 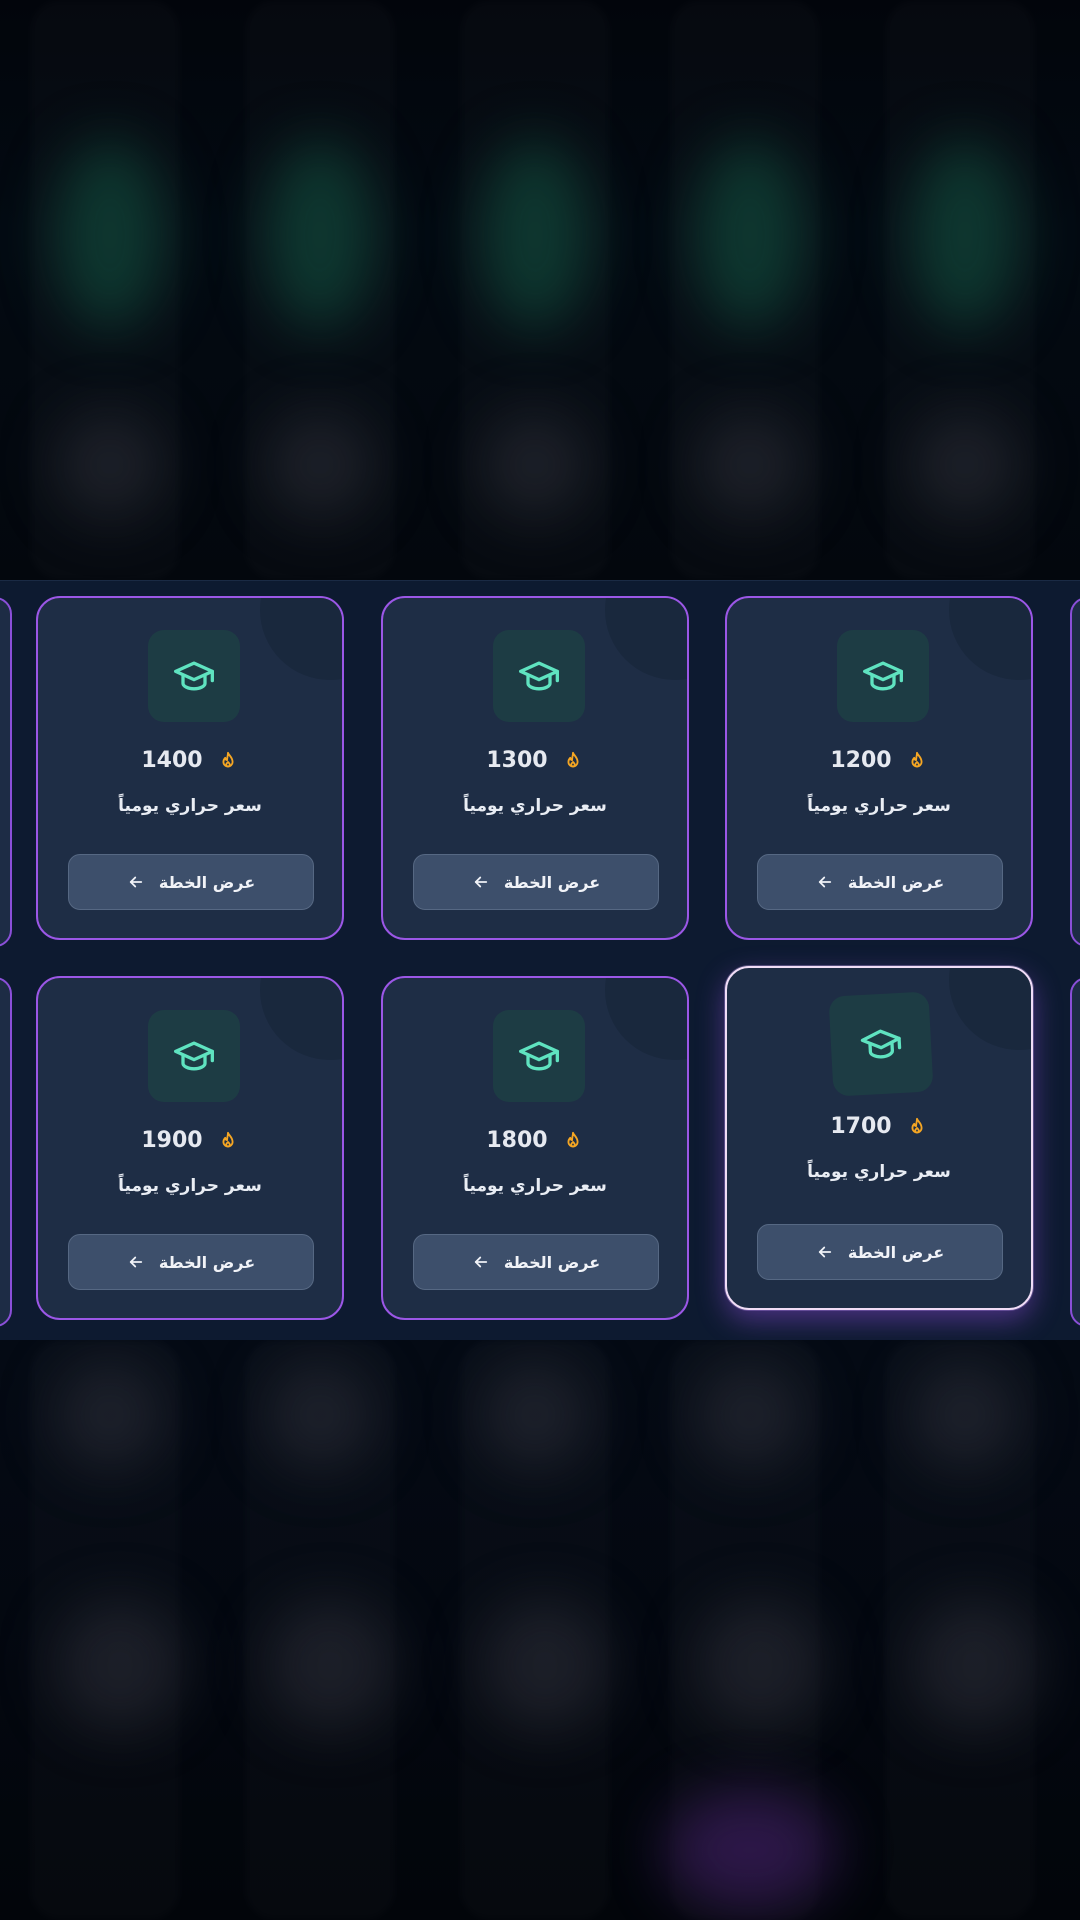 I want to click on calorie-value: 1200, so click(x=861, y=760).